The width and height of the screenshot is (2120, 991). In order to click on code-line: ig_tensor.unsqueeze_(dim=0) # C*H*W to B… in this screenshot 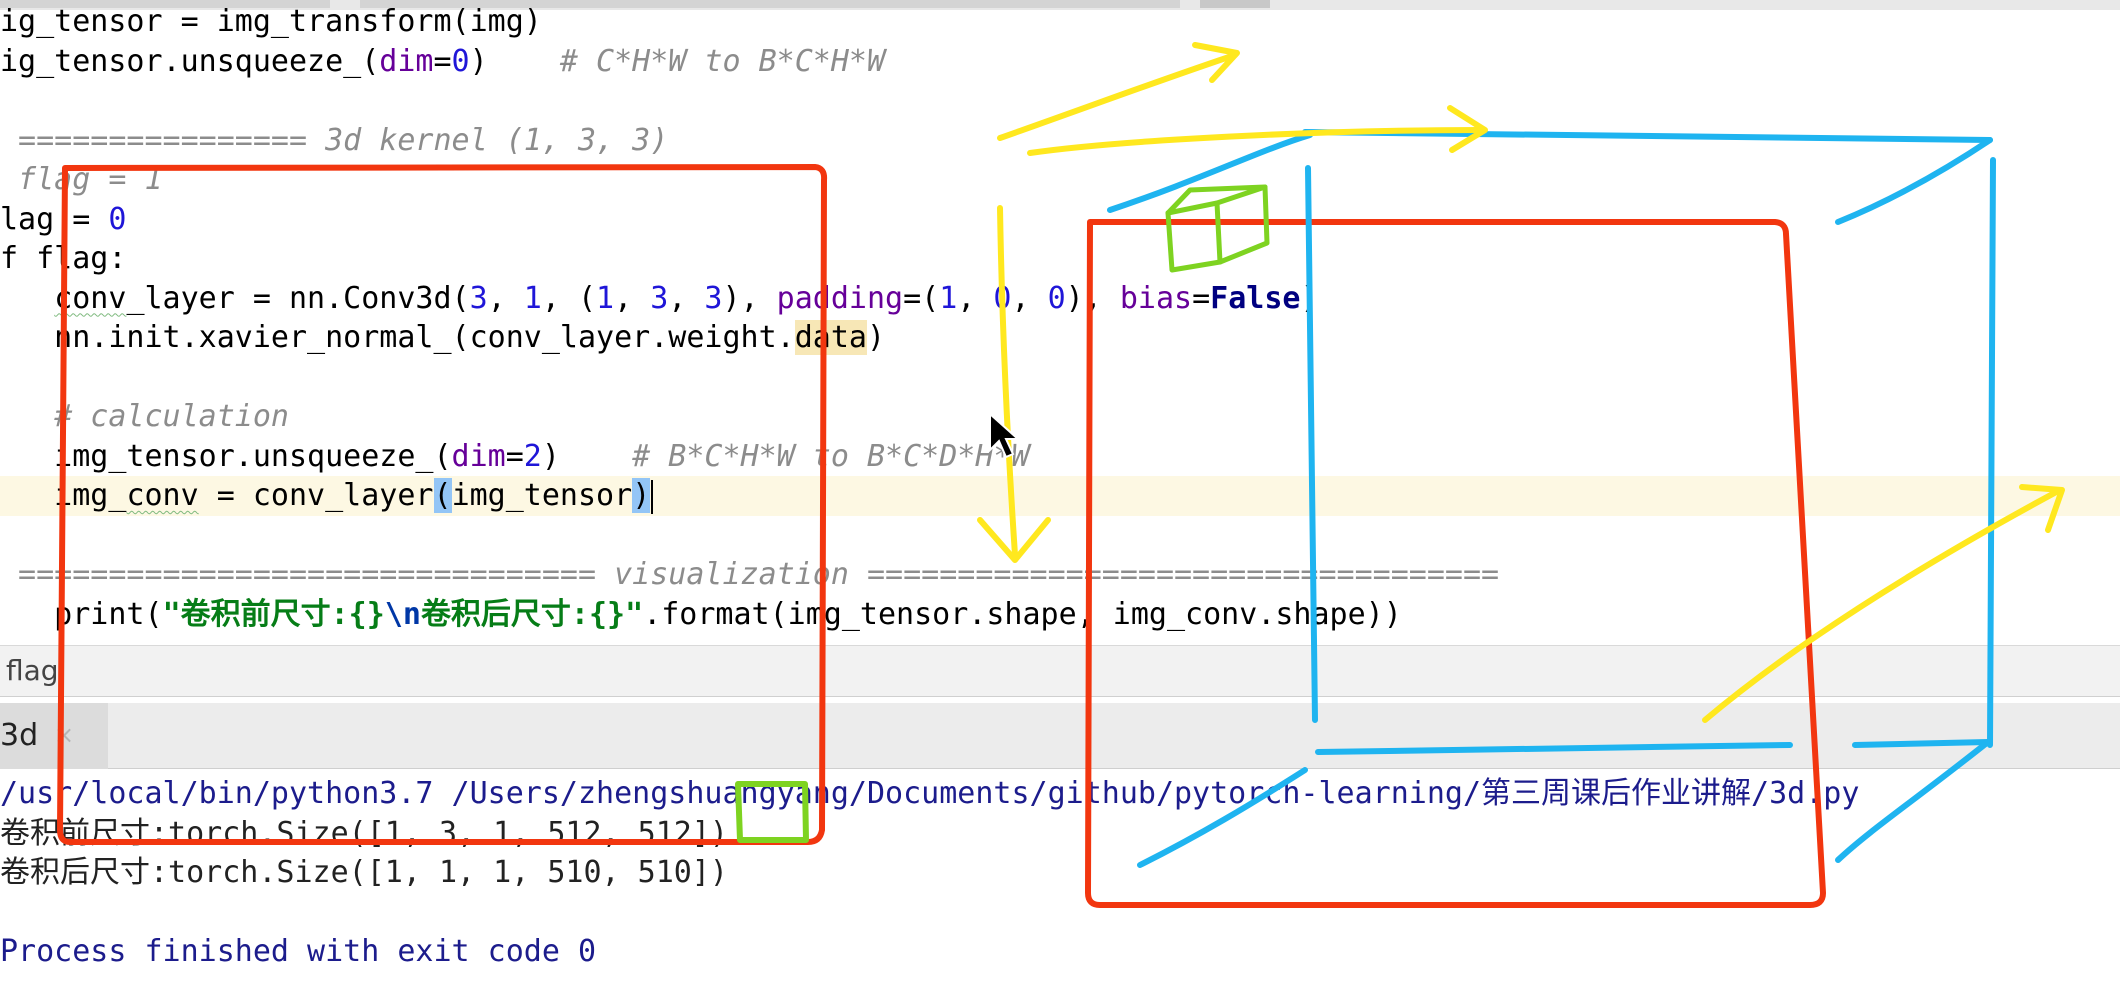, I will do `click(1060, 62)`.